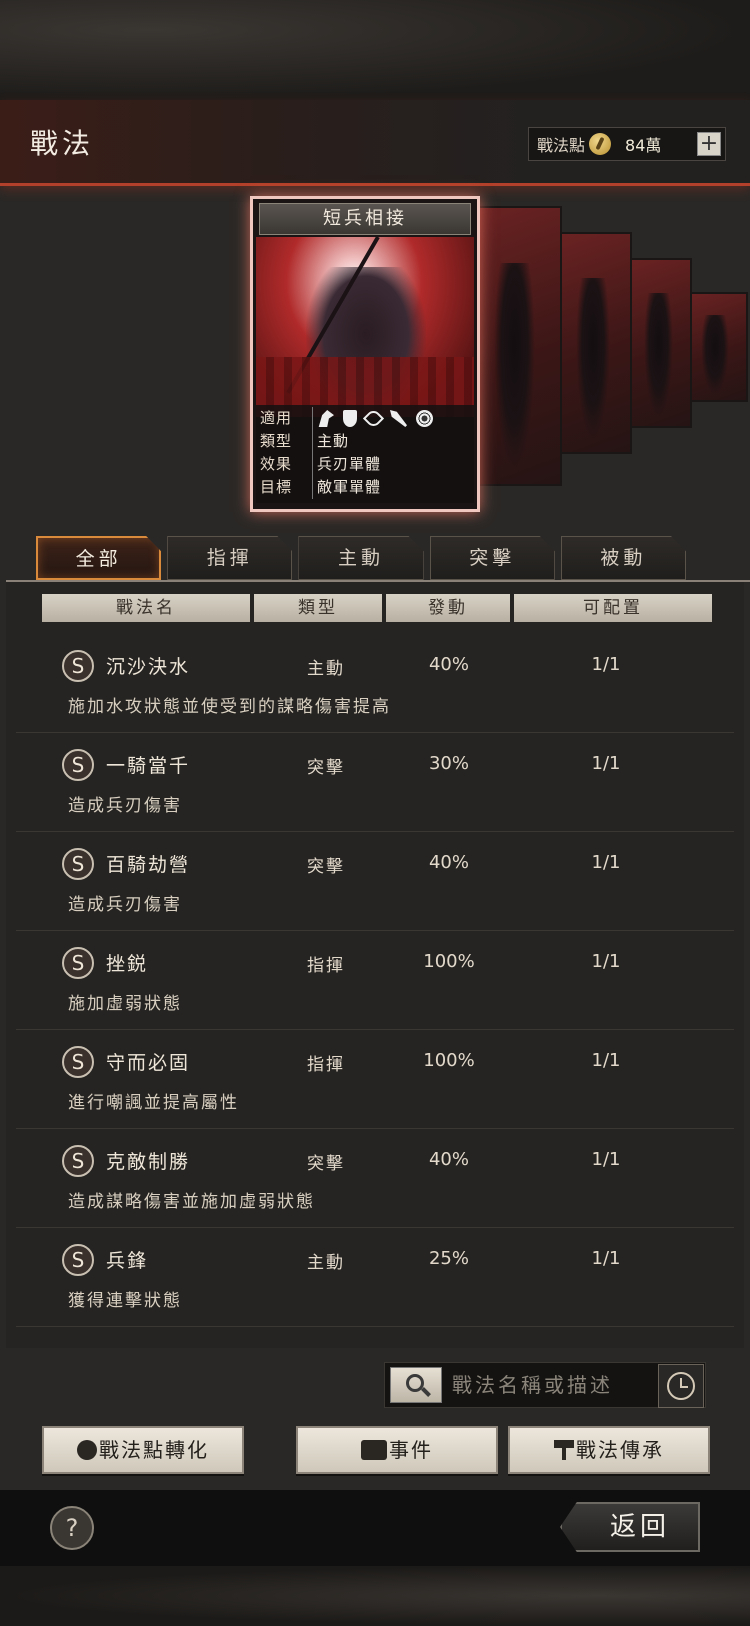  I want to click on column-header-rate: 發動, so click(448, 608).